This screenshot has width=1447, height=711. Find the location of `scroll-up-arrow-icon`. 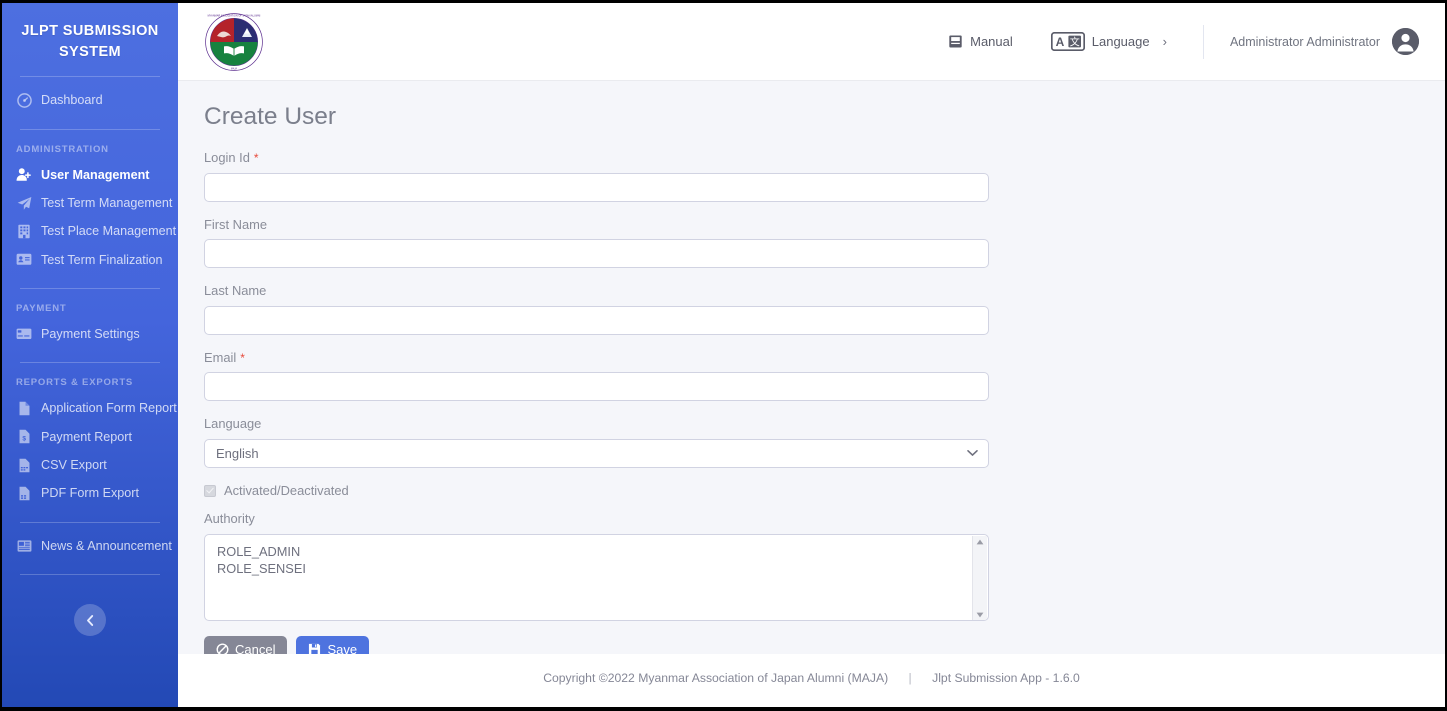

scroll-up-arrow-icon is located at coordinates (980, 542).